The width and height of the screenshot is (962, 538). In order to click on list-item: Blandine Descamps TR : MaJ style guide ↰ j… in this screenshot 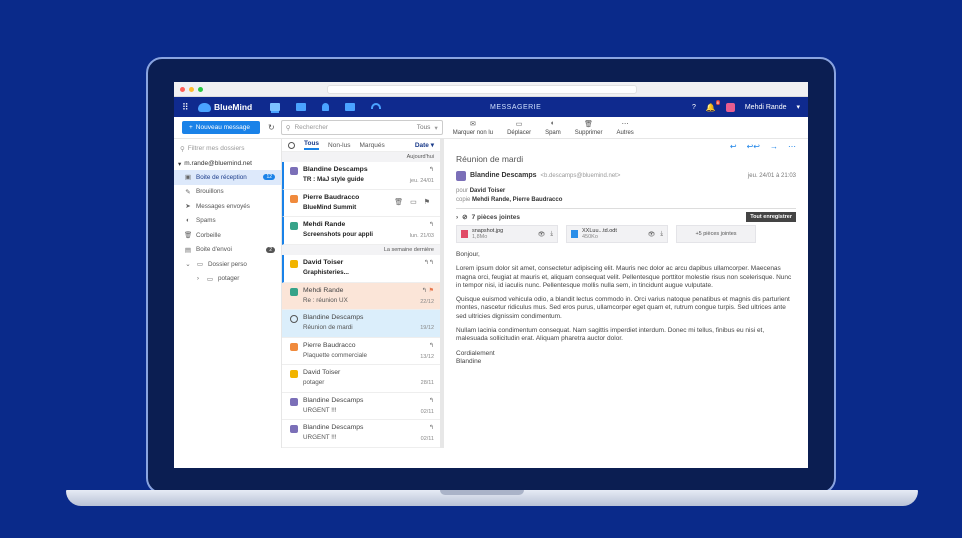, I will do `click(361, 176)`.